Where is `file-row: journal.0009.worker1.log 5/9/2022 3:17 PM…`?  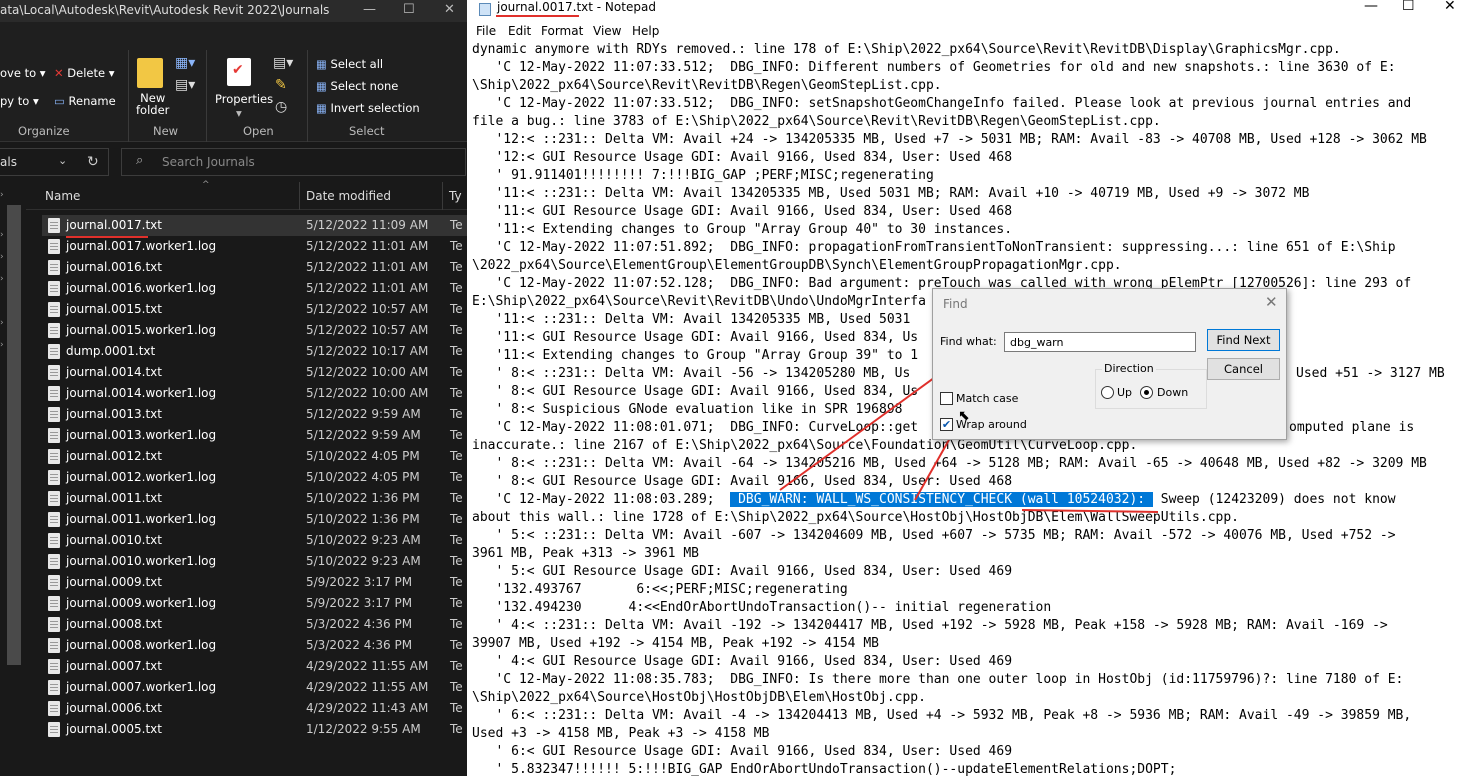
file-row: journal.0009.worker1.log 5/9/2022 3:17 PM… is located at coordinates (254, 603).